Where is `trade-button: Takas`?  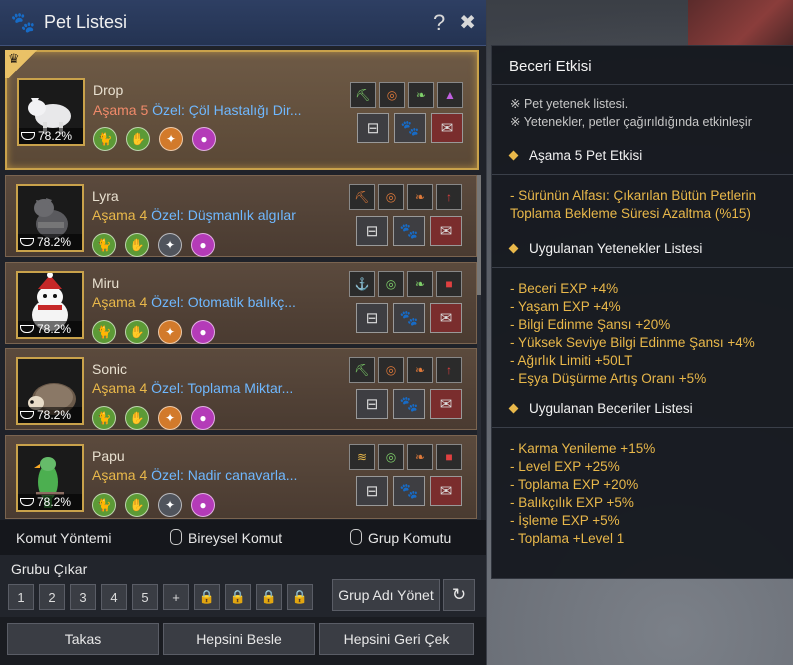
trade-button: Takas is located at coordinates (83, 639).